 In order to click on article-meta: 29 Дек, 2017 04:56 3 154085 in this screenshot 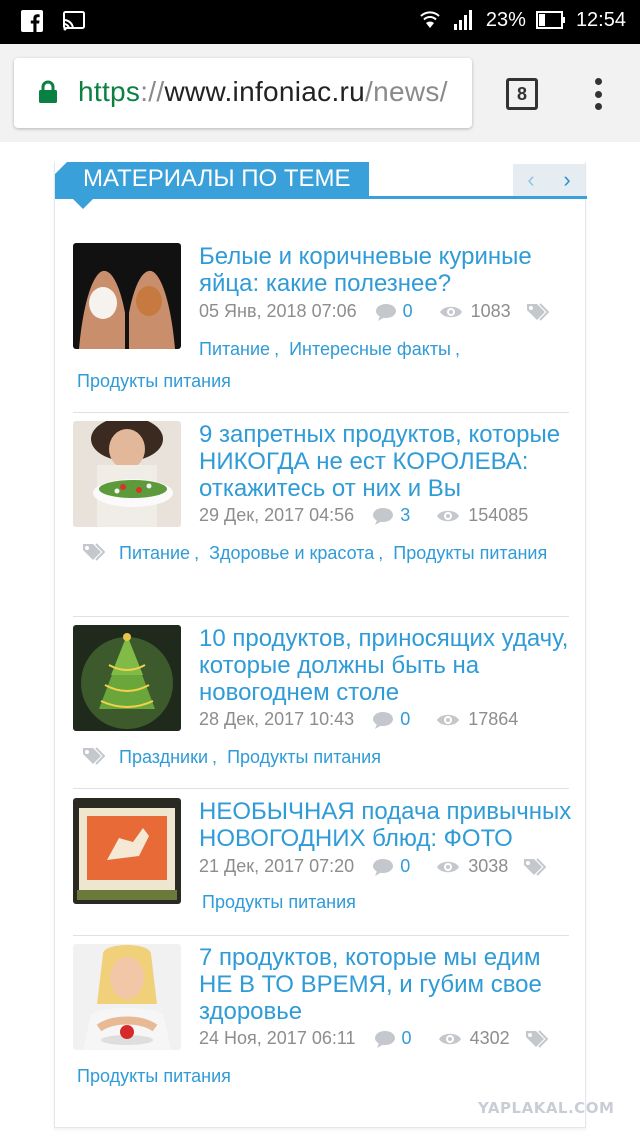, I will do `click(370, 515)`.